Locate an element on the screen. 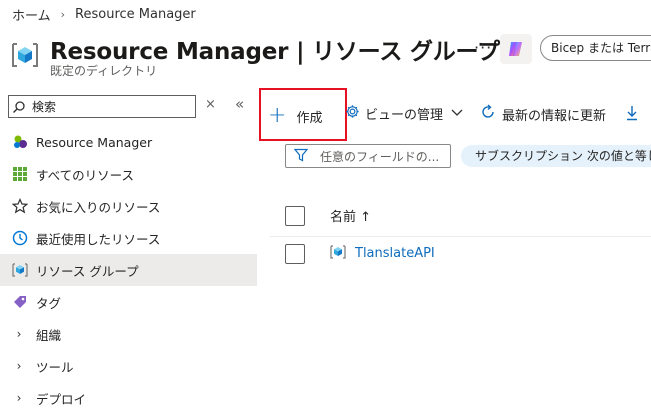  sidebar-item-tags: タグ is located at coordinates (128, 302).